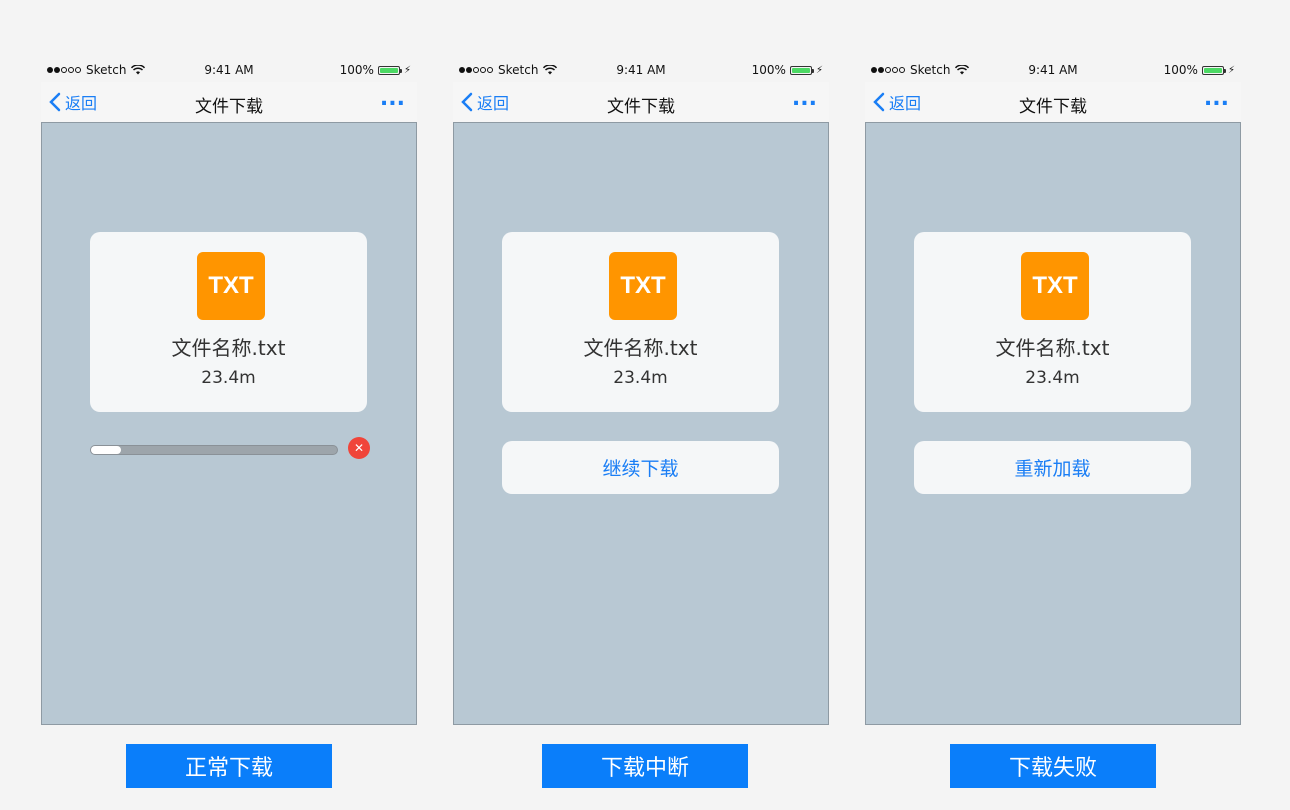 This screenshot has width=1290, height=810. What do you see at coordinates (214, 450) in the screenshot?
I see `download-progress-bar` at bounding box center [214, 450].